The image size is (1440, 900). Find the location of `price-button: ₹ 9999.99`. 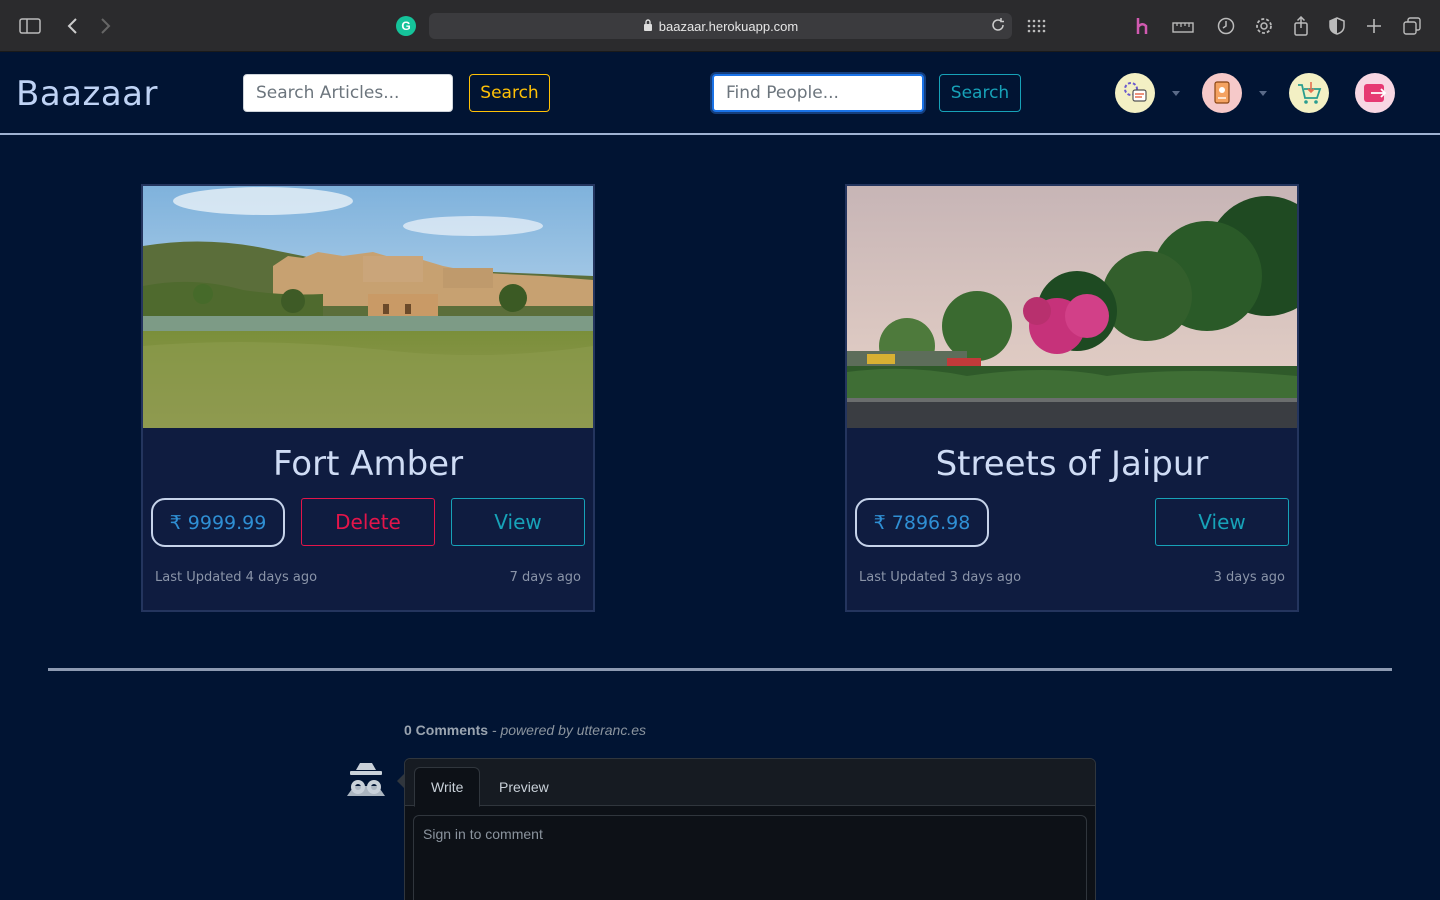

price-button: ₹ 9999.99 is located at coordinates (218, 522).